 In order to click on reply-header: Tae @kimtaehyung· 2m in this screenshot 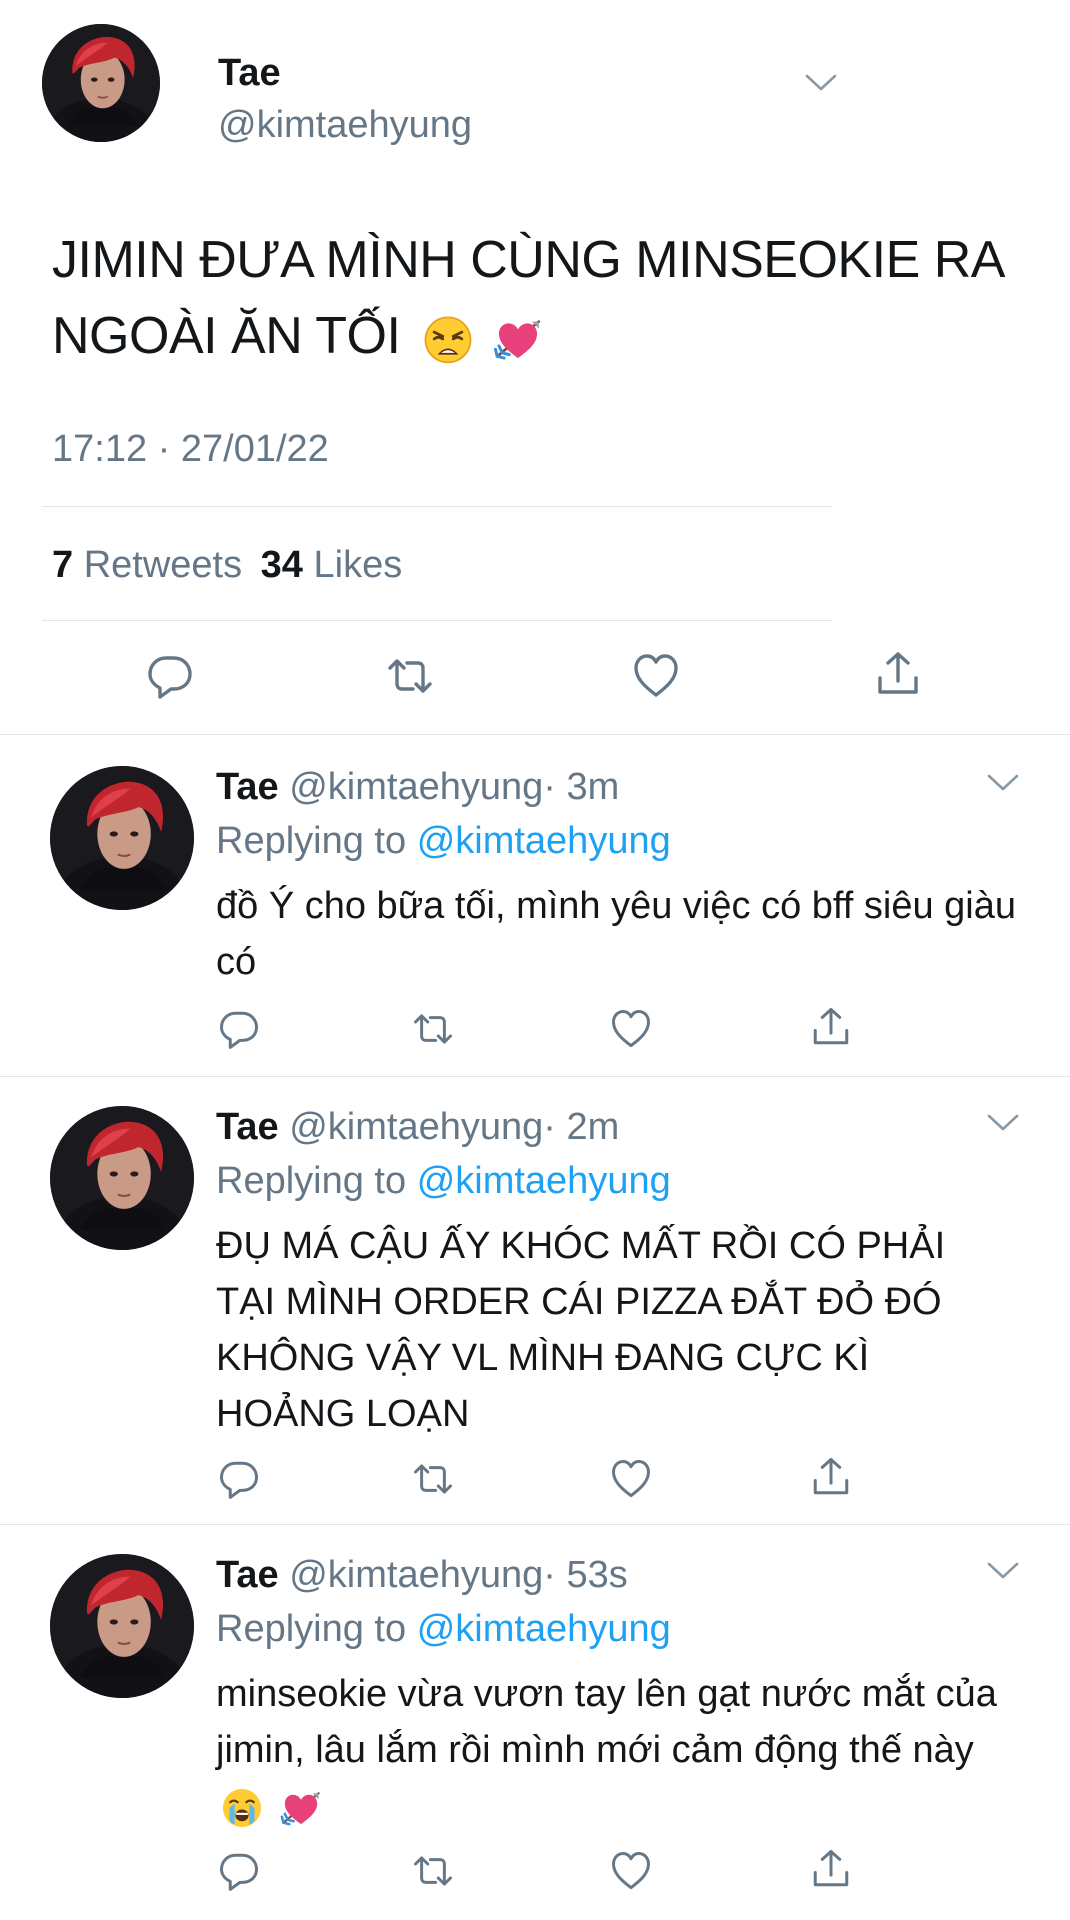, I will do `click(417, 1127)`.